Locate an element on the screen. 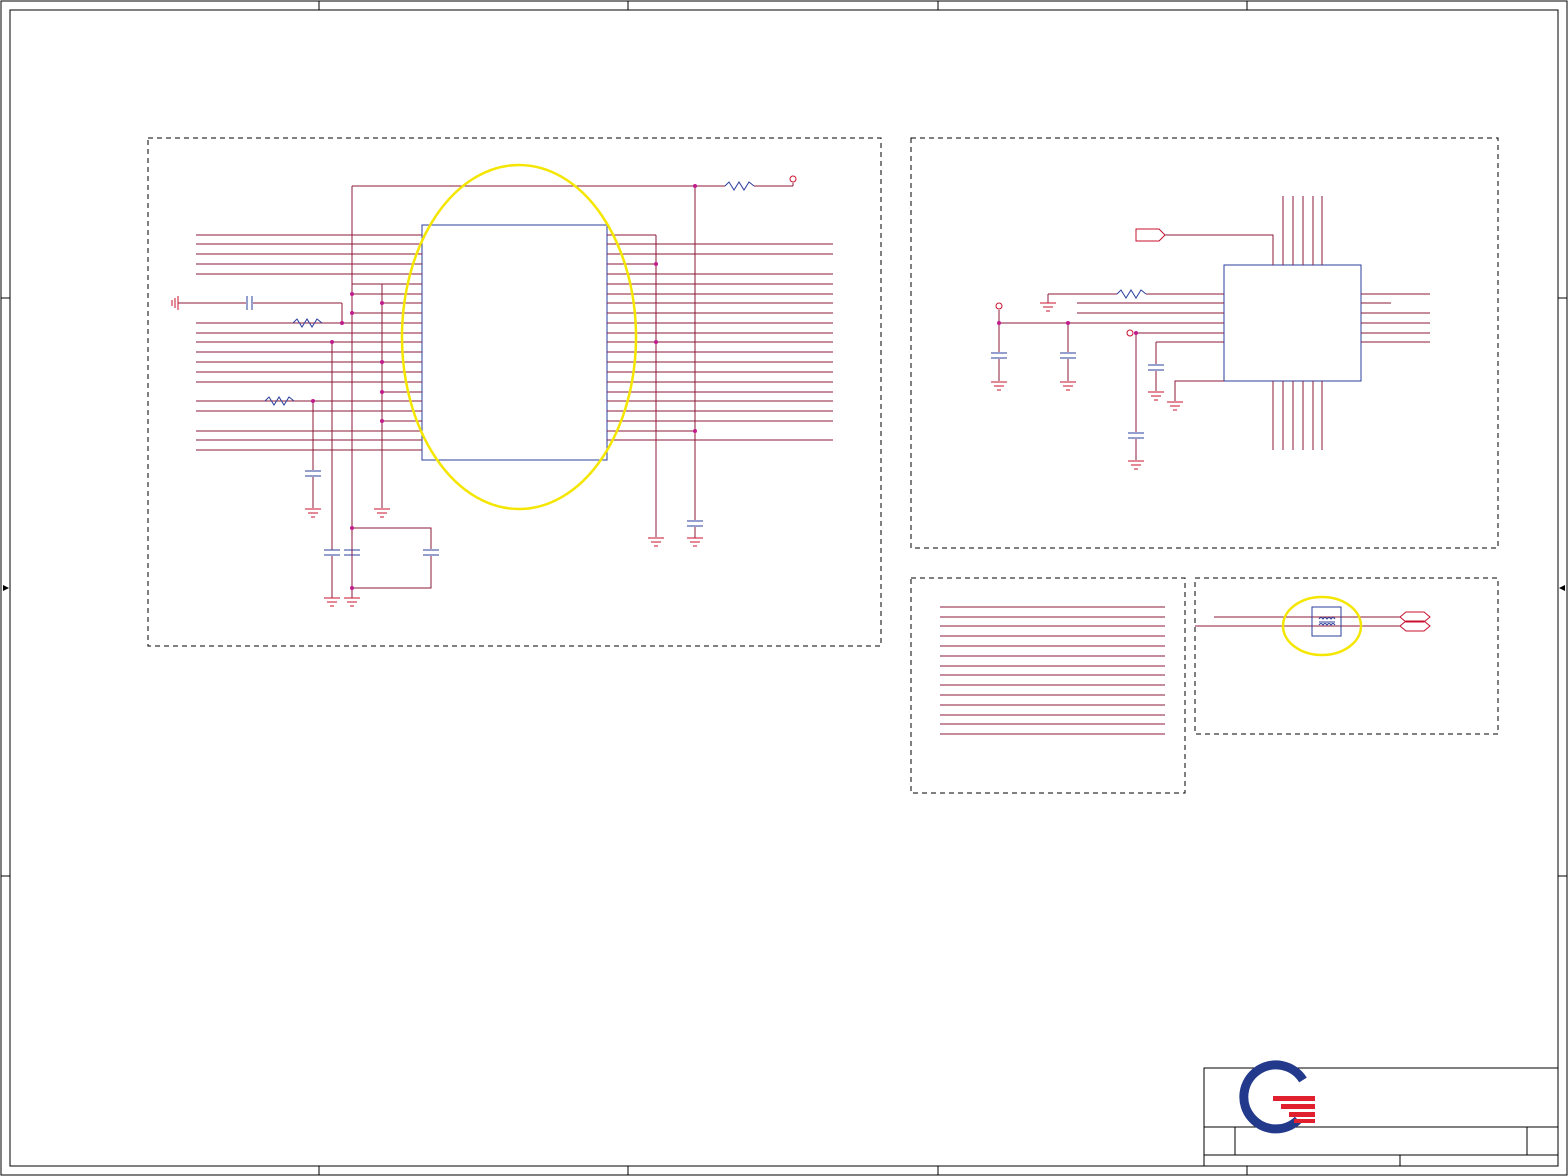 This screenshot has height=1176, width=1568. block-common-mode-choke is located at coordinates (1346, 656).